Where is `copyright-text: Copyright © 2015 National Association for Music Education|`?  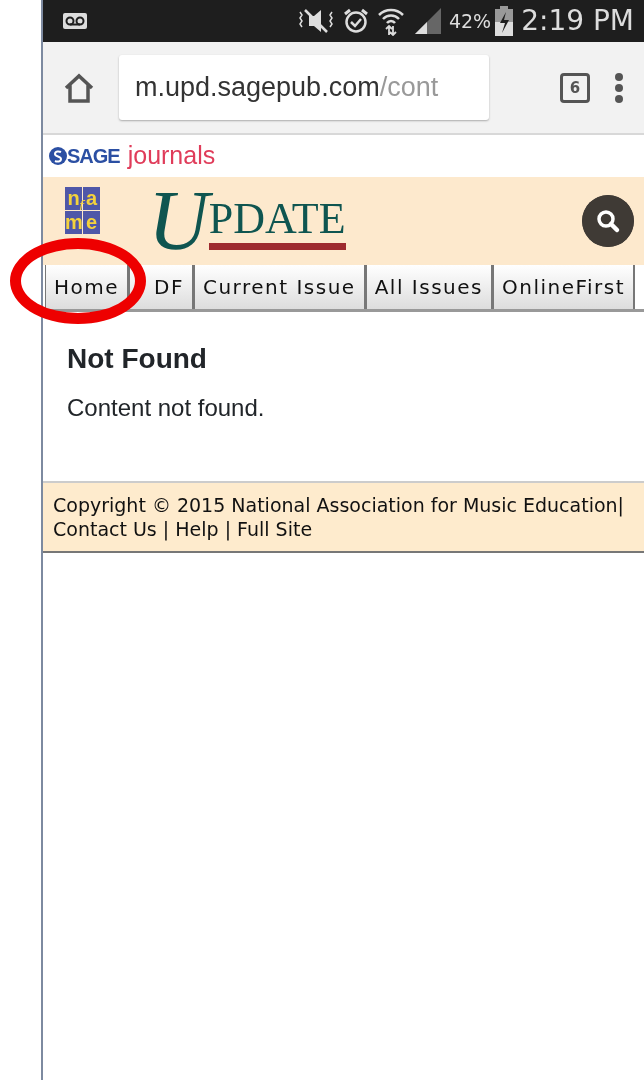 copyright-text: Copyright © 2015 National Association for Music Education| is located at coordinates (339, 504).